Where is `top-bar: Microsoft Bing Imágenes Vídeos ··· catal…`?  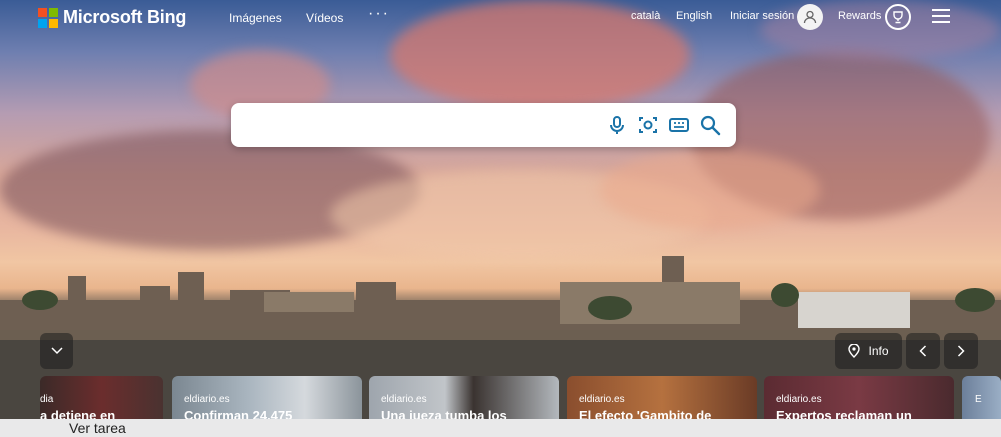 top-bar: Microsoft Bing Imágenes Vídeos ··· catal… is located at coordinates (500, 18).